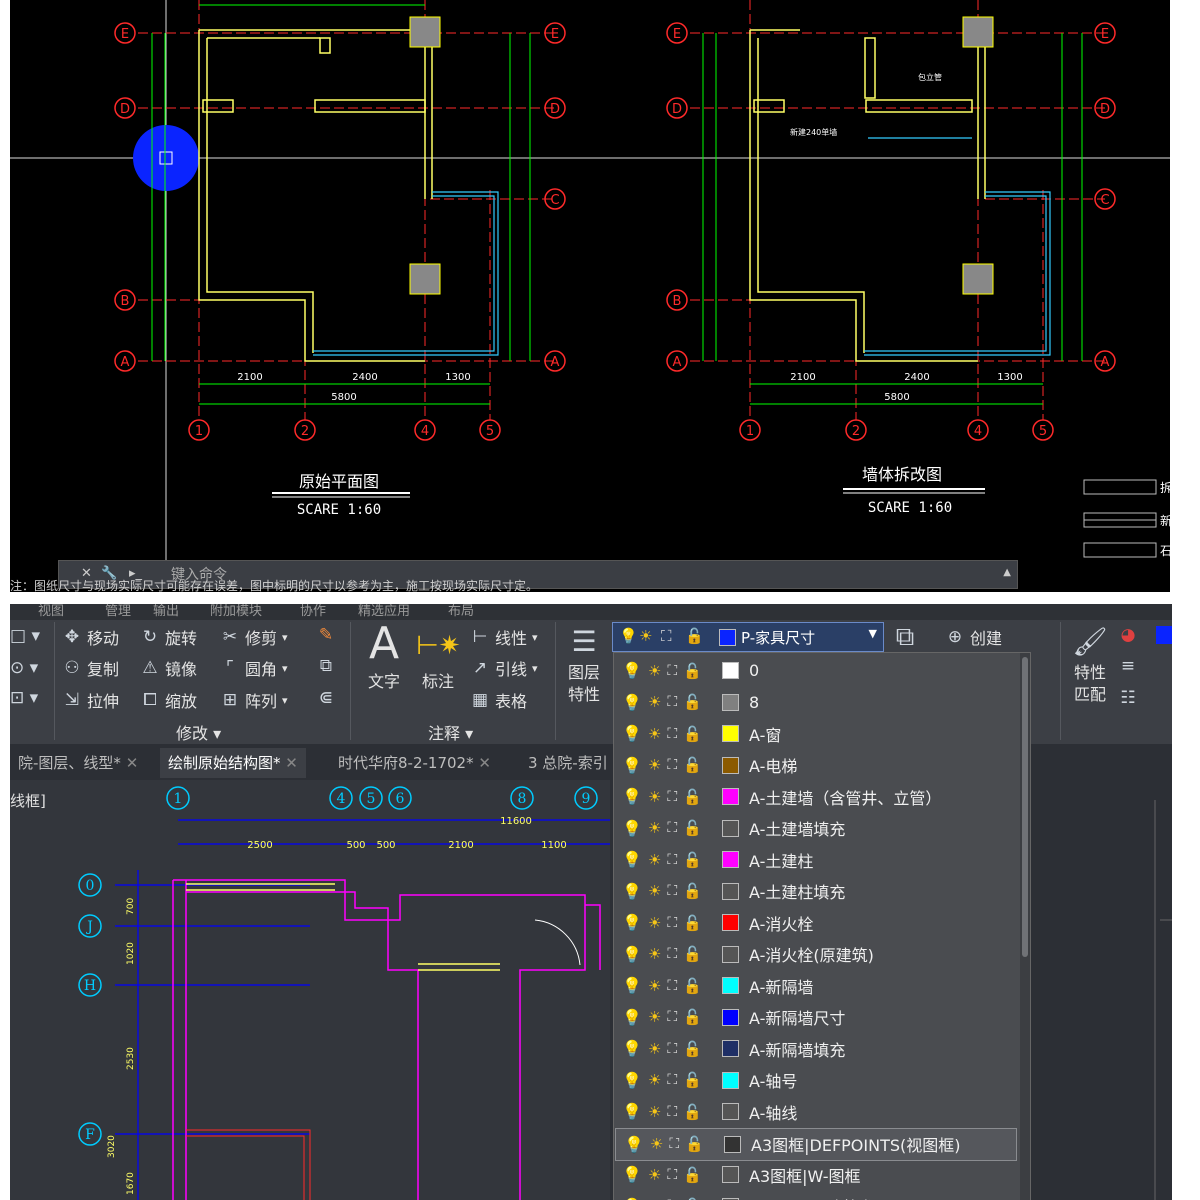 This screenshot has width=1200, height=1200. Describe the element at coordinates (816, 765) in the screenshot. I see `layer-row: 💡 ☀ ⛶ 🔓 A-电梯` at that location.